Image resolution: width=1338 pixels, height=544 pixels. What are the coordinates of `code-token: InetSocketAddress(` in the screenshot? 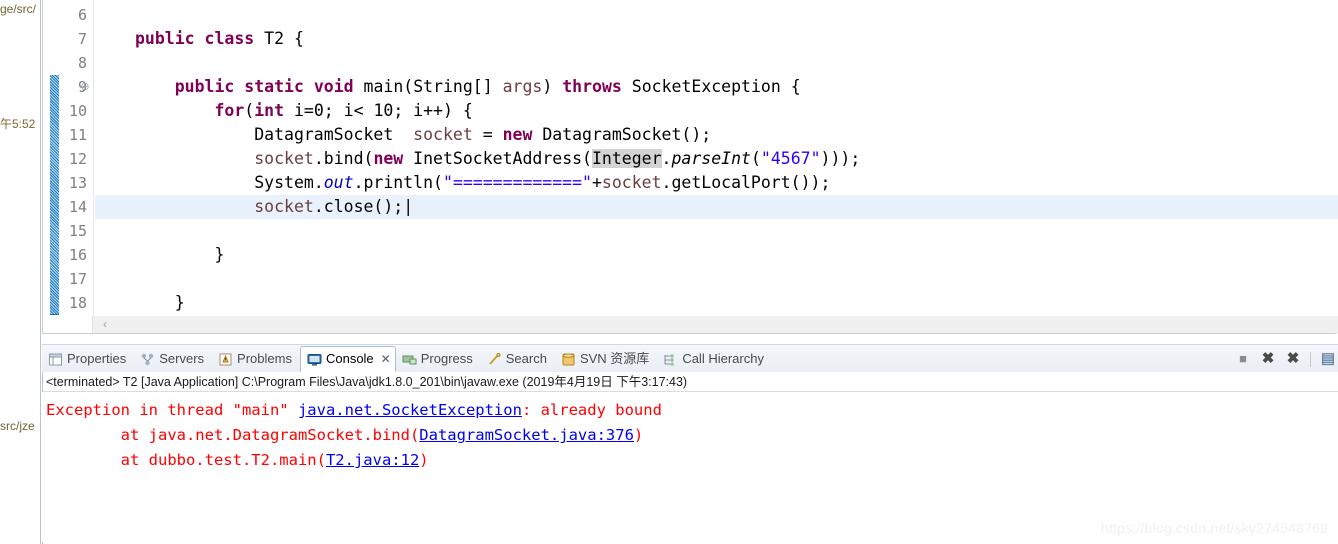 It's located at (497, 158).